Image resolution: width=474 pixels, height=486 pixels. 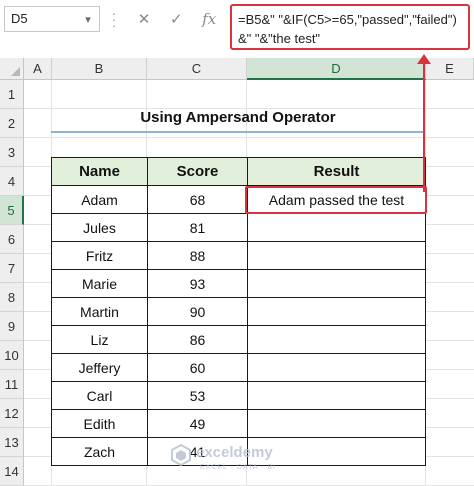 I want to click on table-header-result: Result, so click(x=336, y=171).